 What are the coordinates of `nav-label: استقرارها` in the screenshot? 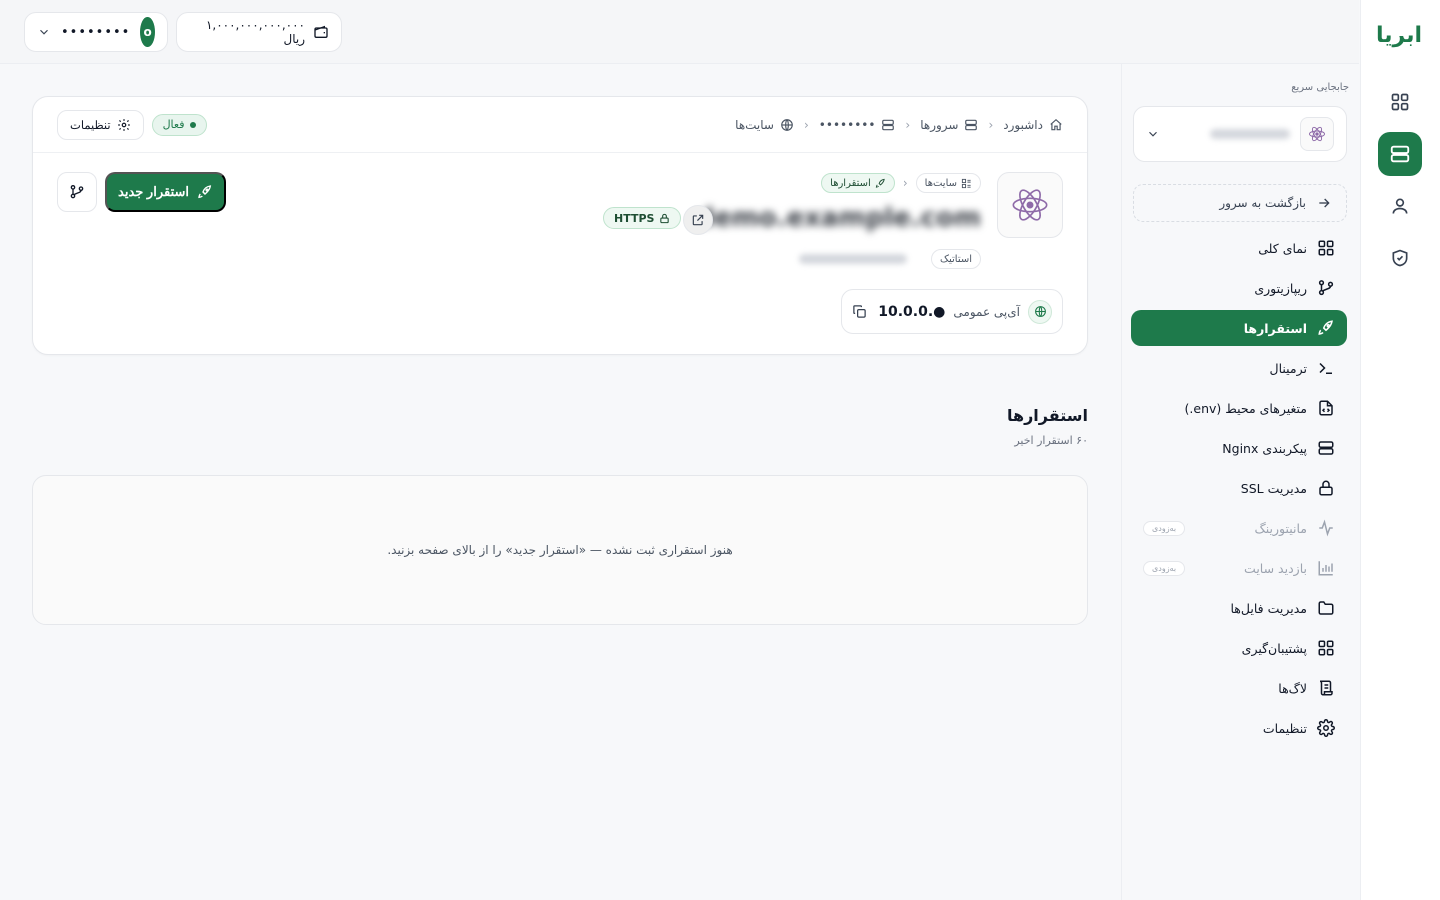 It's located at (1275, 328).